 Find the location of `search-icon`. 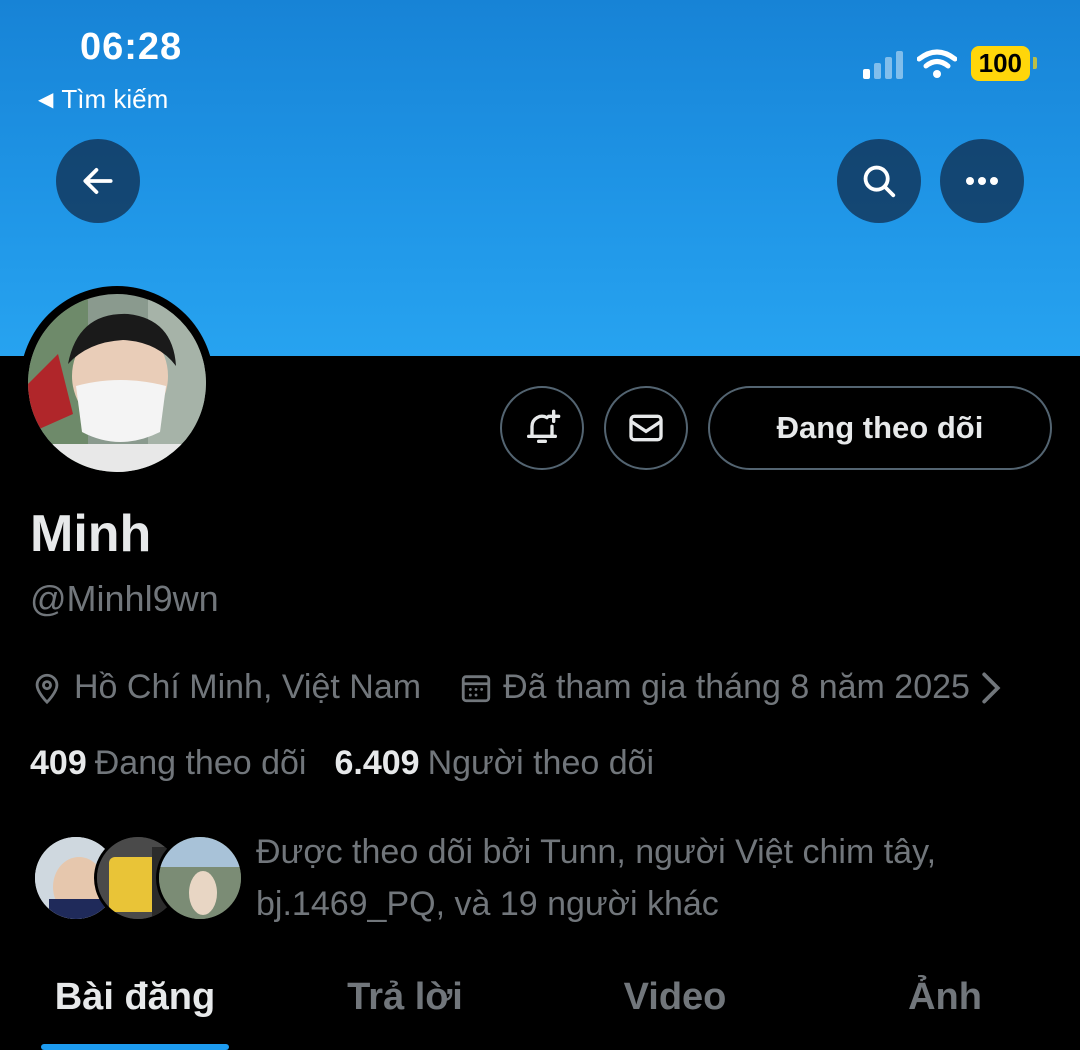

search-icon is located at coordinates (879, 181).